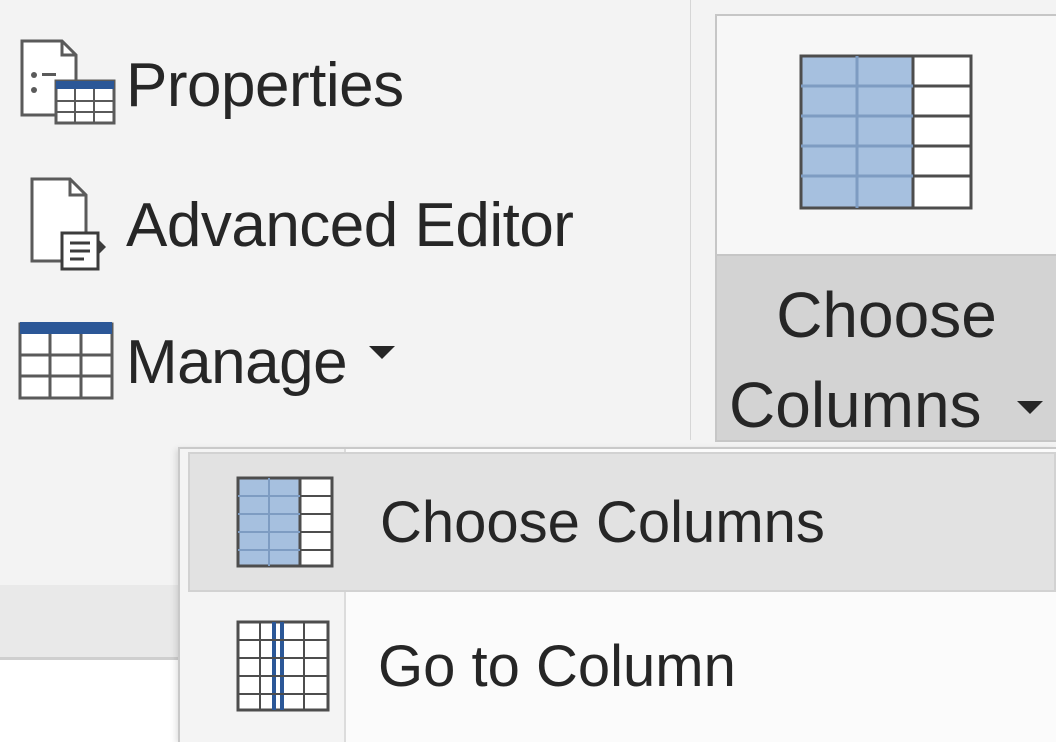 The image size is (1056, 742). I want to click on manage-button: Manage, so click(205, 362).